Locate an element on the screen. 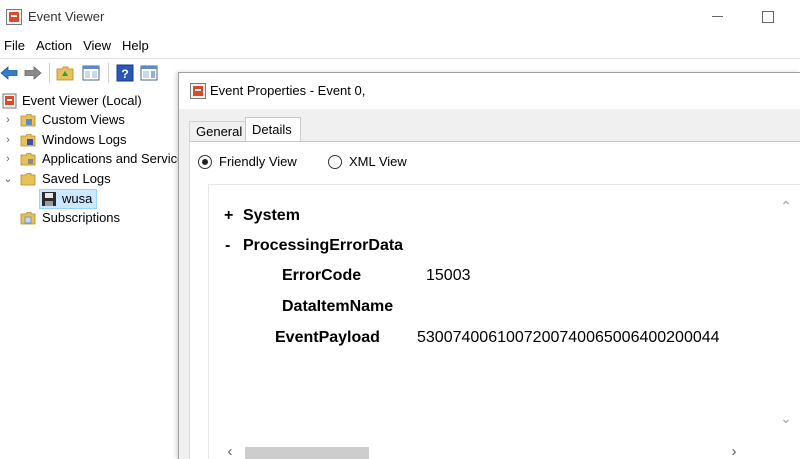 The image size is (800, 459). back-arrow-icon is located at coordinates (9, 73).